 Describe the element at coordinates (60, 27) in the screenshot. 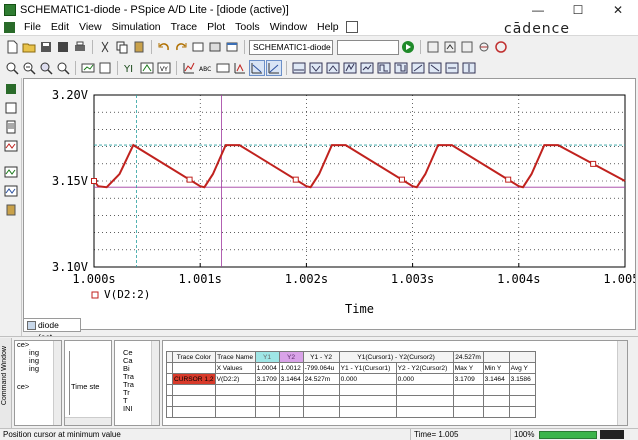

I see `menu-edit: Edit` at that location.